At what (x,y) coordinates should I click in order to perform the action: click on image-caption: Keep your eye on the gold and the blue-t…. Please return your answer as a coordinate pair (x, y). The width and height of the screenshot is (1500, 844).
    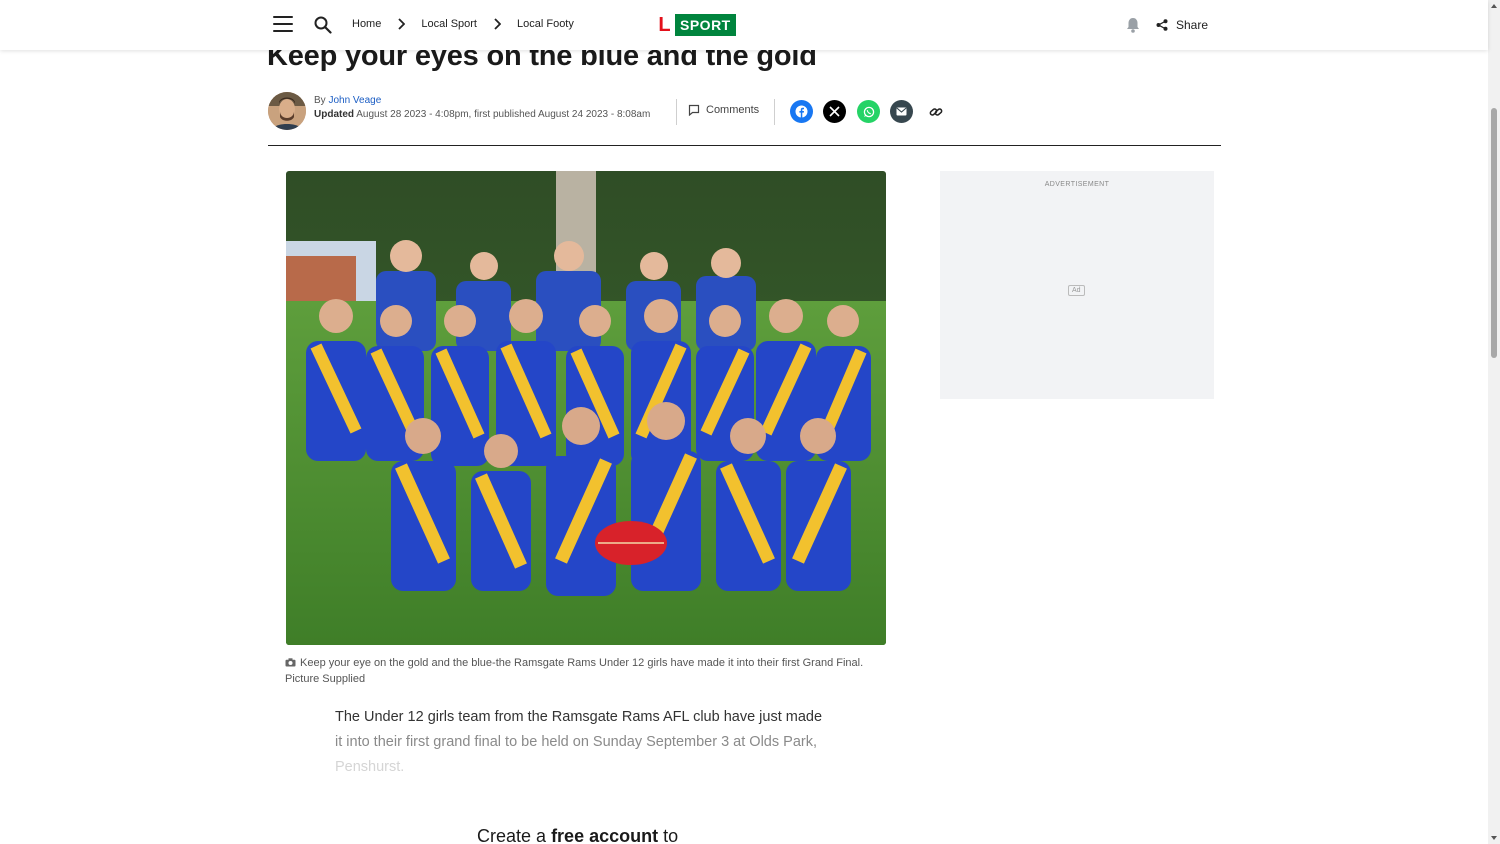
    Looking at the image, I should click on (585, 671).